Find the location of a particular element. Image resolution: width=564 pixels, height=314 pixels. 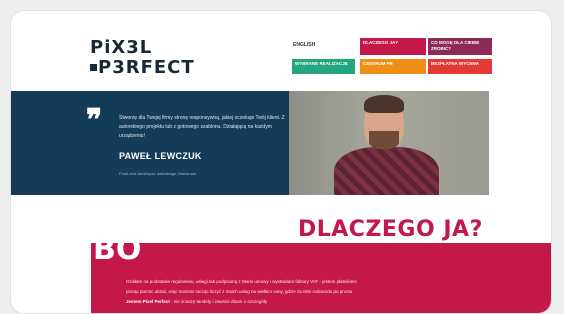

nav-quote-button: BEZPŁATNA WYCENA is located at coordinates (460, 66).